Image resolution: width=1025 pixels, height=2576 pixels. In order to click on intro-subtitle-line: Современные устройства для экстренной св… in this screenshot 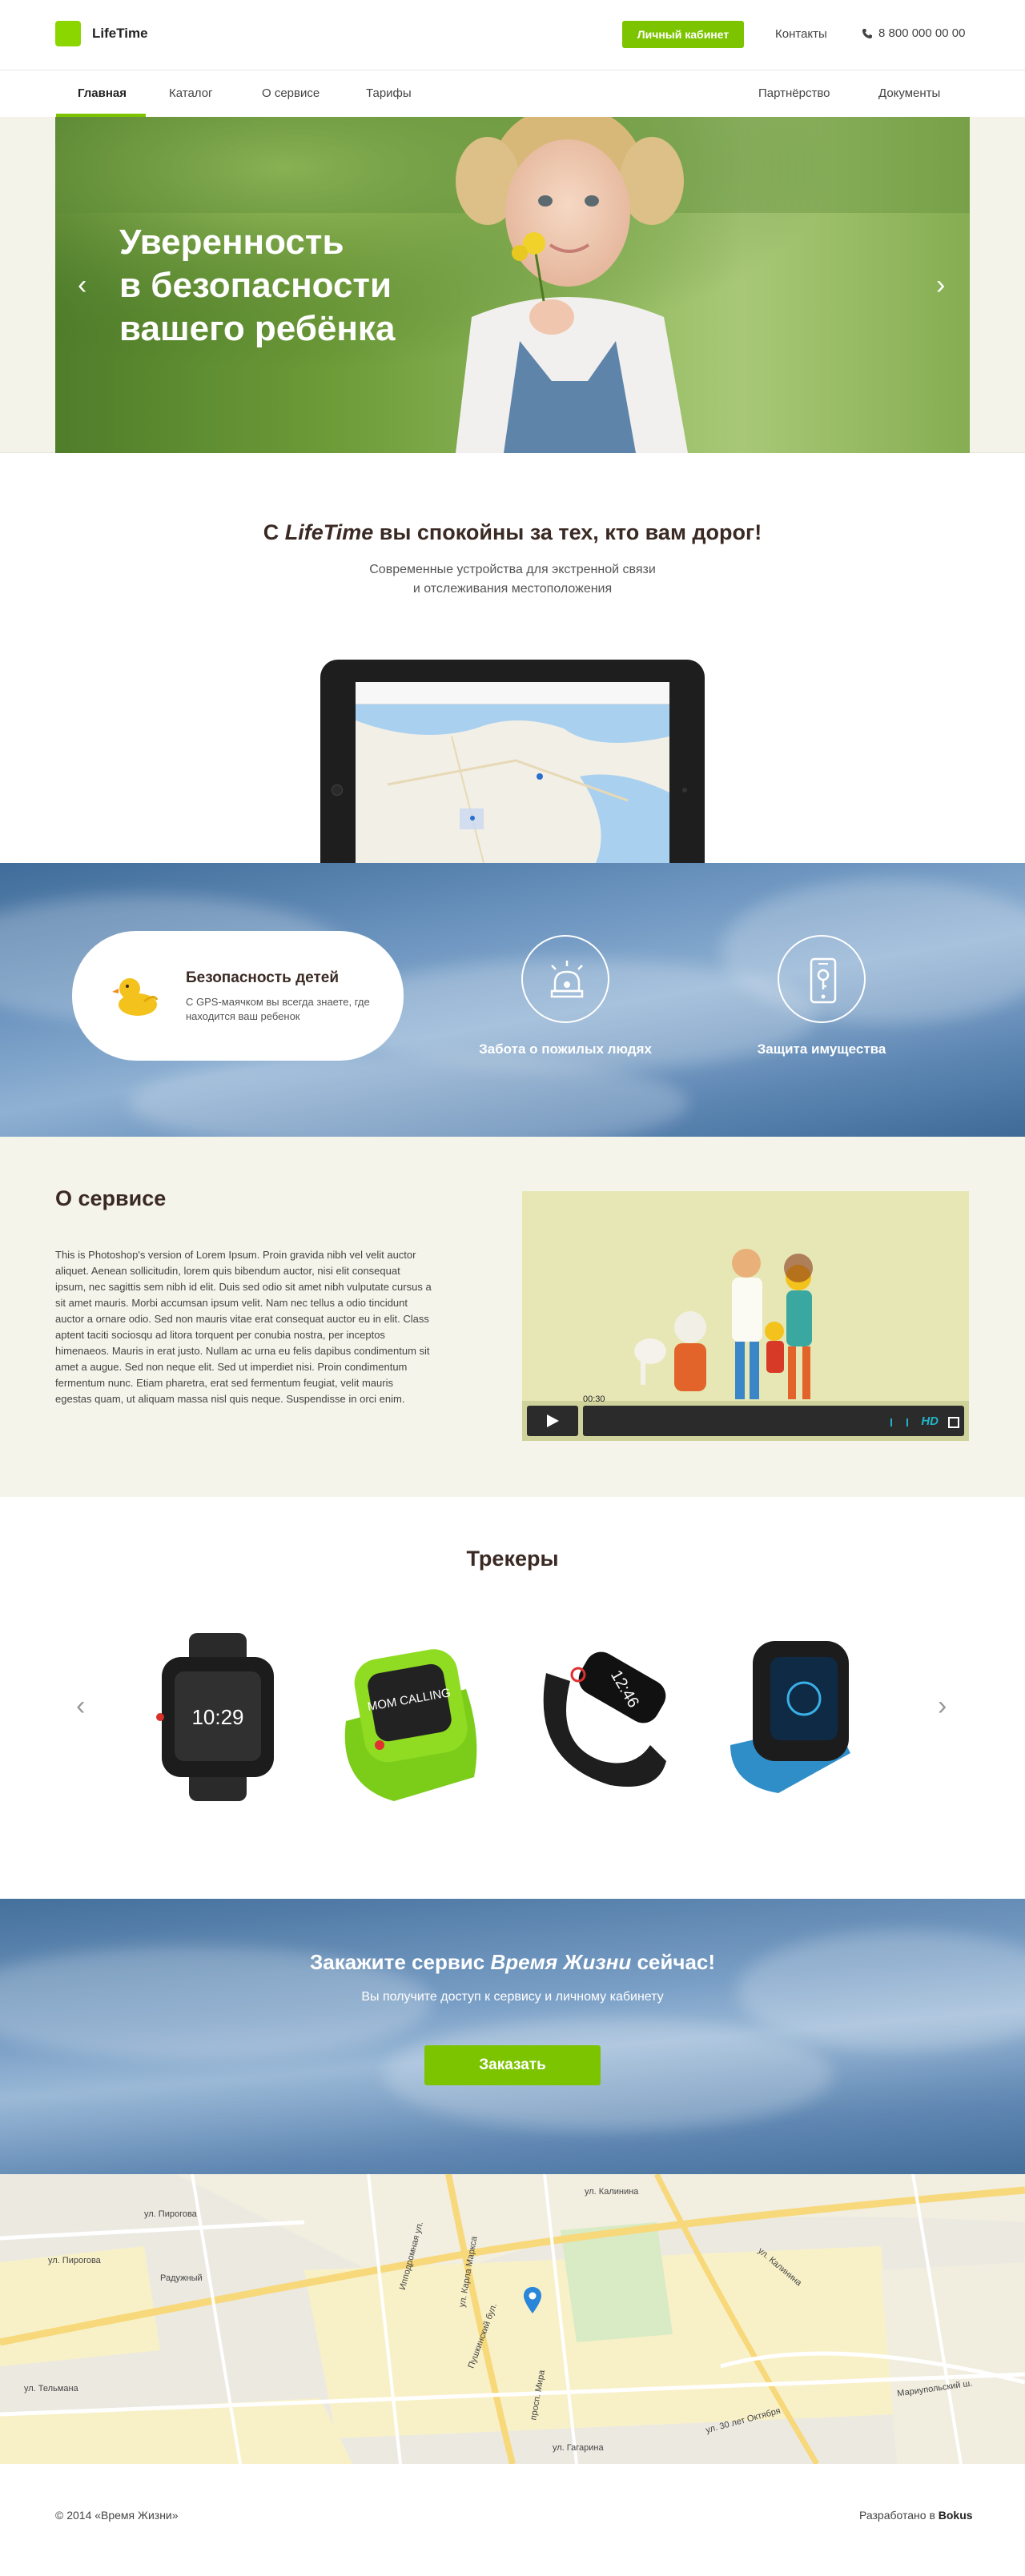, I will do `click(512, 569)`.